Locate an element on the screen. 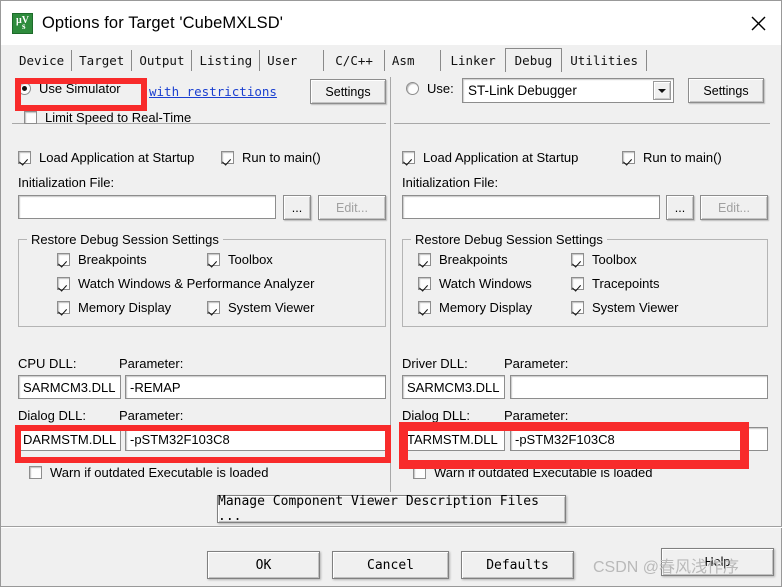  left-load-app-option: Load Application at Startup is located at coordinates (106, 157).